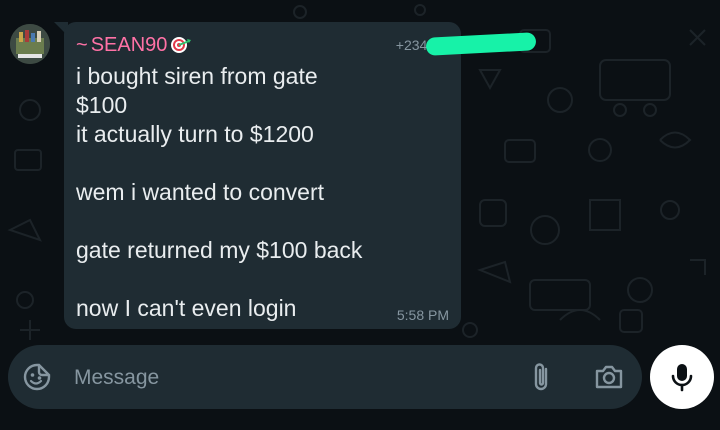 The image size is (720, 430). Describe the element at coordinates (197, 76) in the screenshot. I see `message-line: i bought siren from gate` at that location.